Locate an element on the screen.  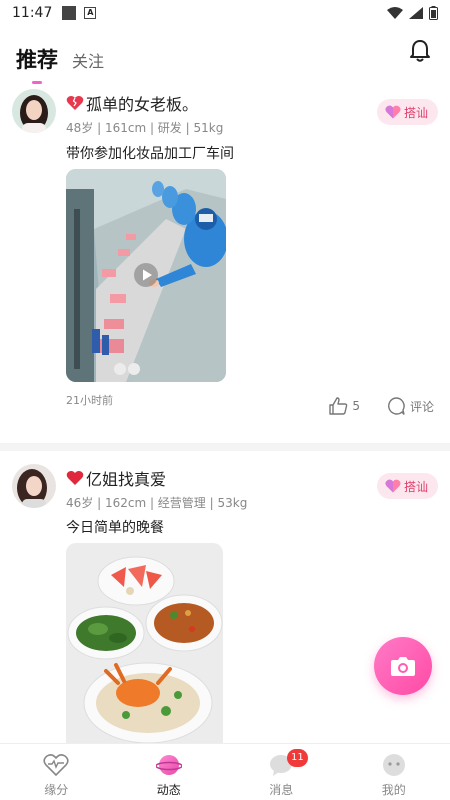
tab-recommend: 推荐 is located at coordinates (37, 64).